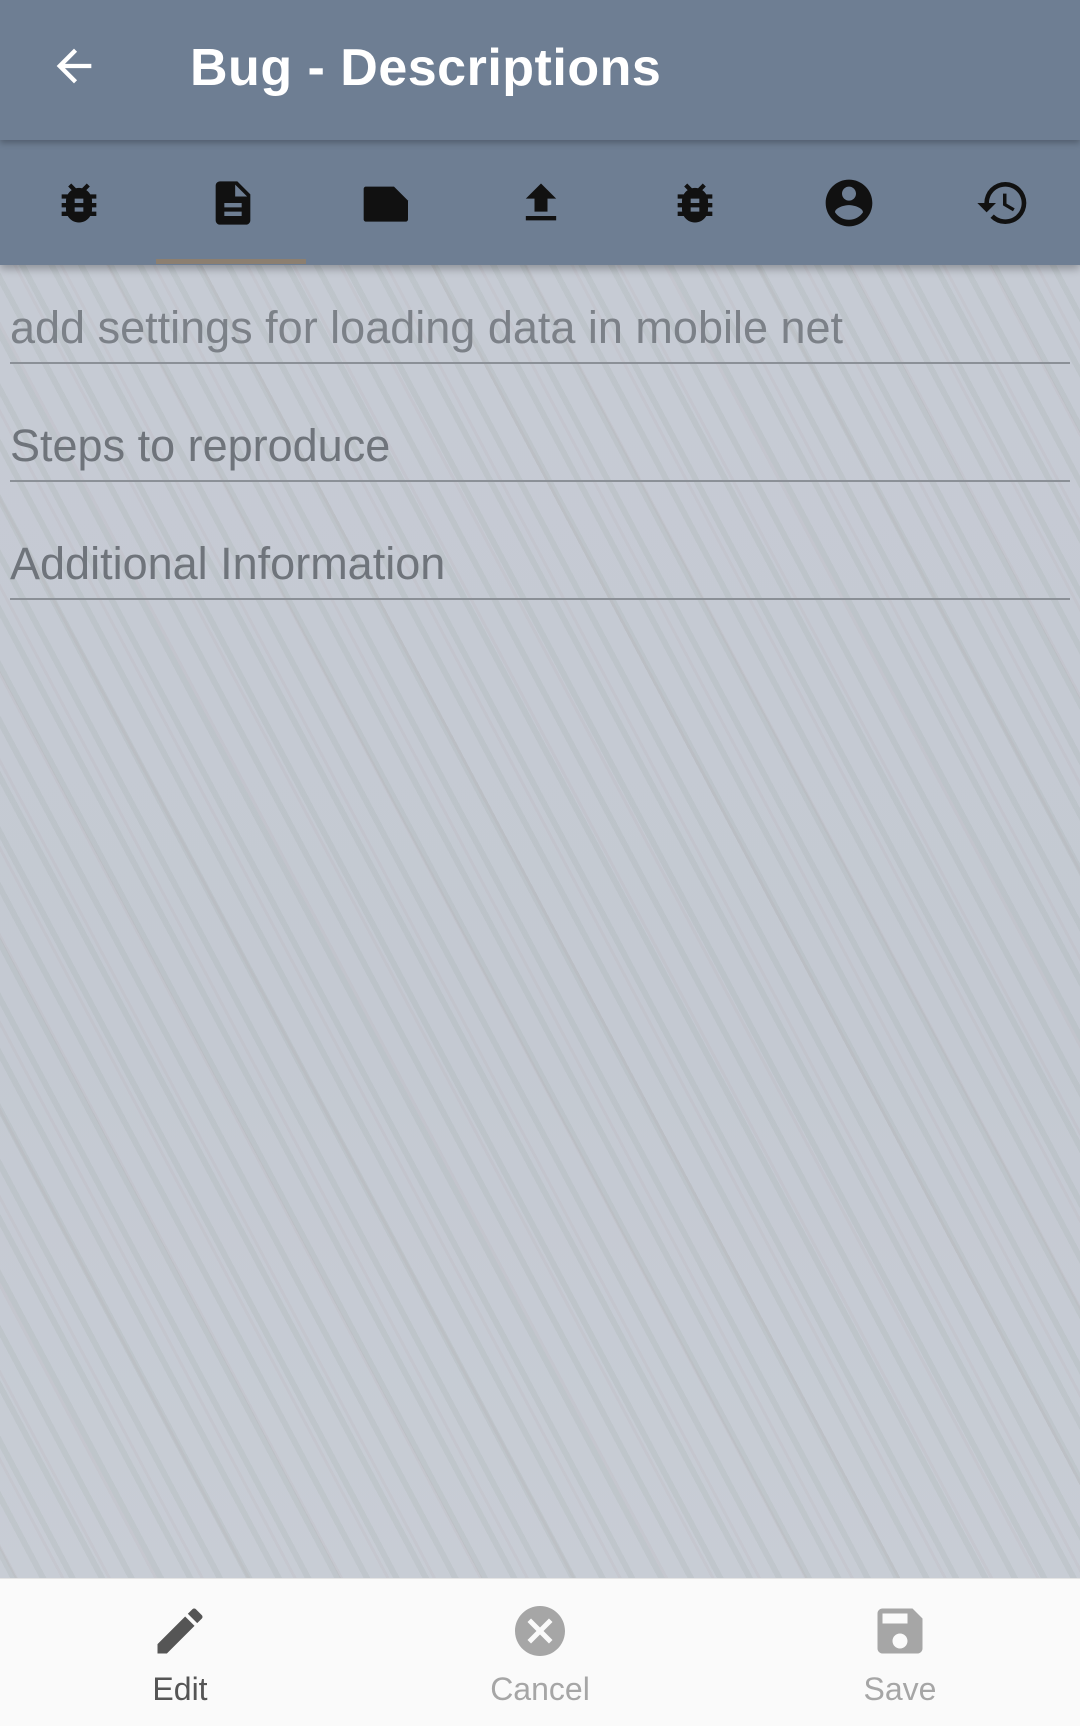 Image resolution: width=1080 pixels, height=1726 pixels. What do you see at coordinates (540, 1689) in the screenshot?
I see `cancel-label: Cancel` at bounding box center [540, 1689].